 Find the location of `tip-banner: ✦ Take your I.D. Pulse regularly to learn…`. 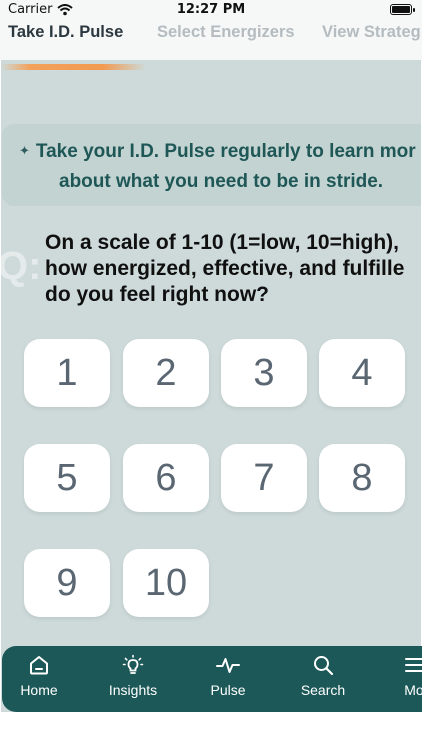

tip-banner: ✦ Take your I.D. Pulse regularly to learn… is located at coordinates (211, 165).